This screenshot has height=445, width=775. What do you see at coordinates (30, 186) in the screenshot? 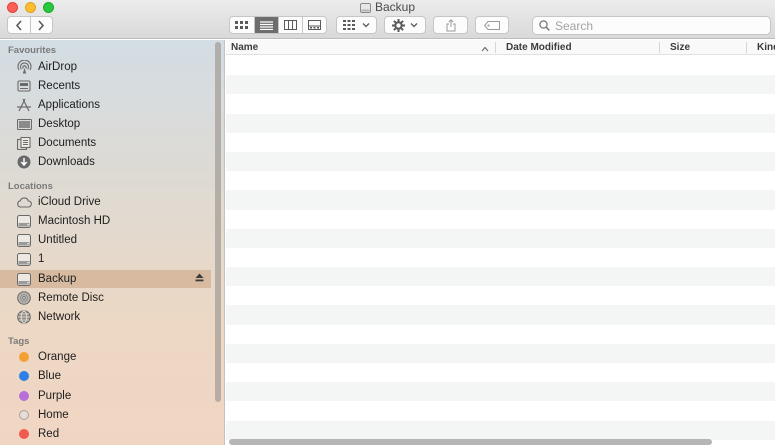
I see `sidebar-section-locations: Locations` at bounding box center [30, 186].